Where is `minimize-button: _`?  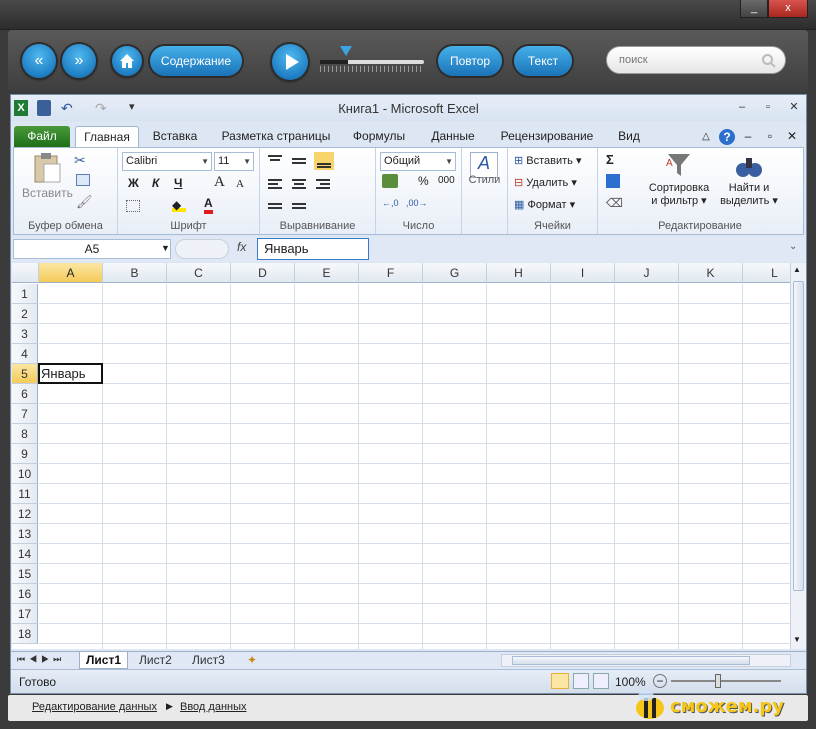
minimize-button: _ is located at coordinates (754, 9).